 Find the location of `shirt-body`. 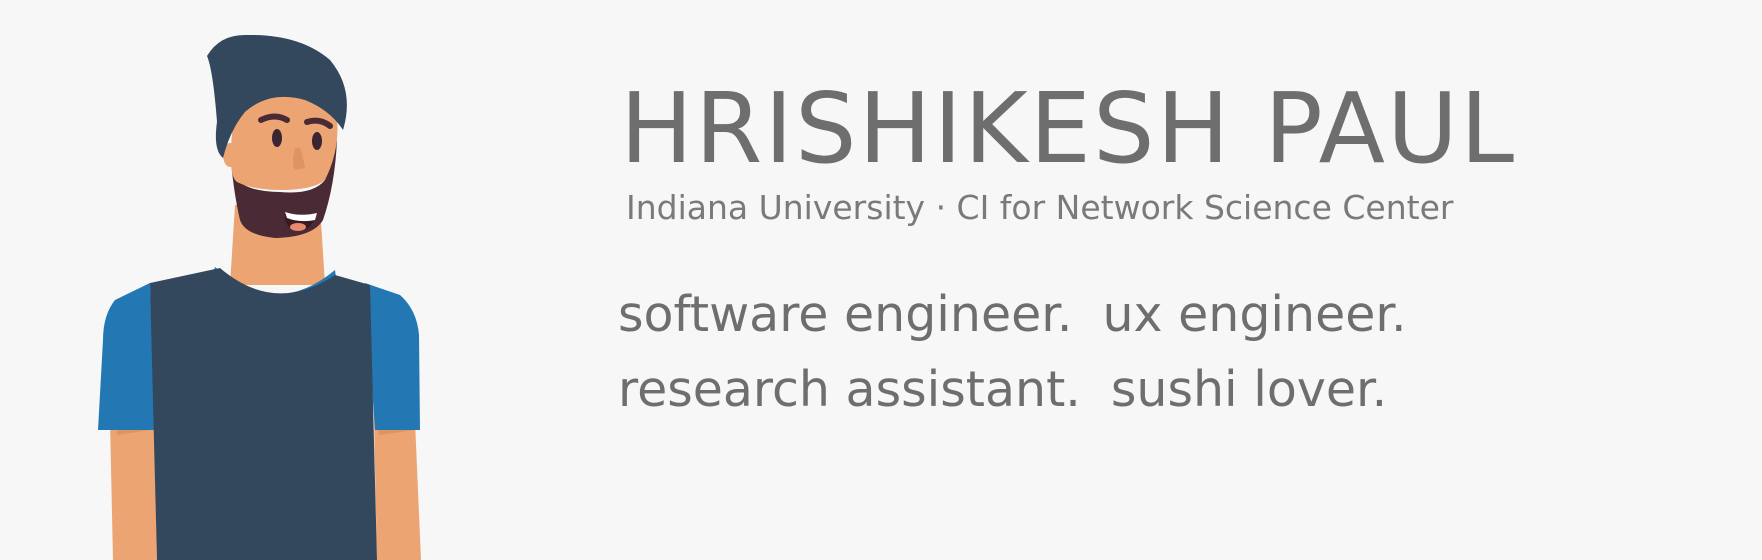

shirt-body is located at coordinates (263, 414).